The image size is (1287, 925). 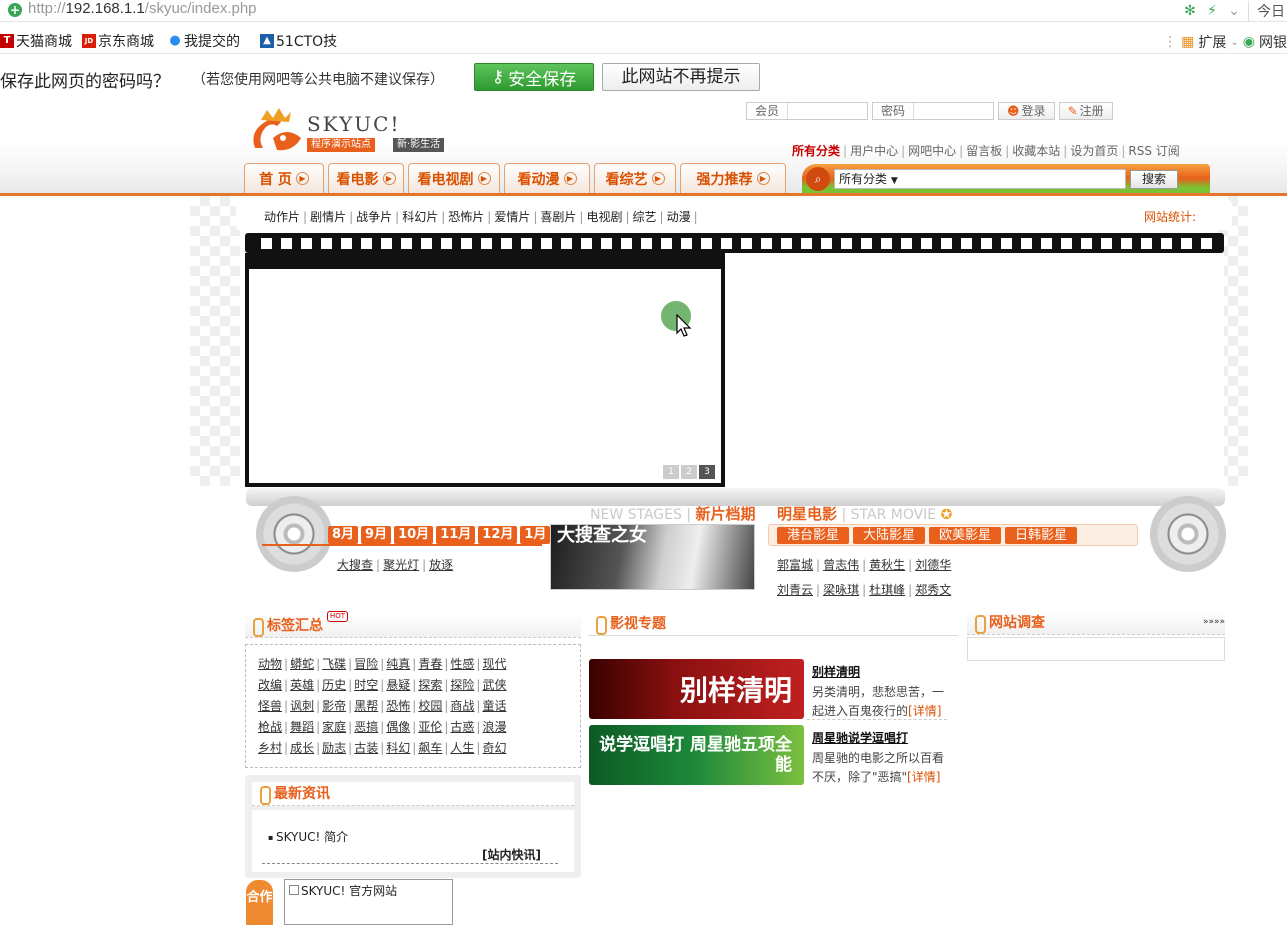 I want to click on tag-link: 恶搞, so click(x=366, y=727).